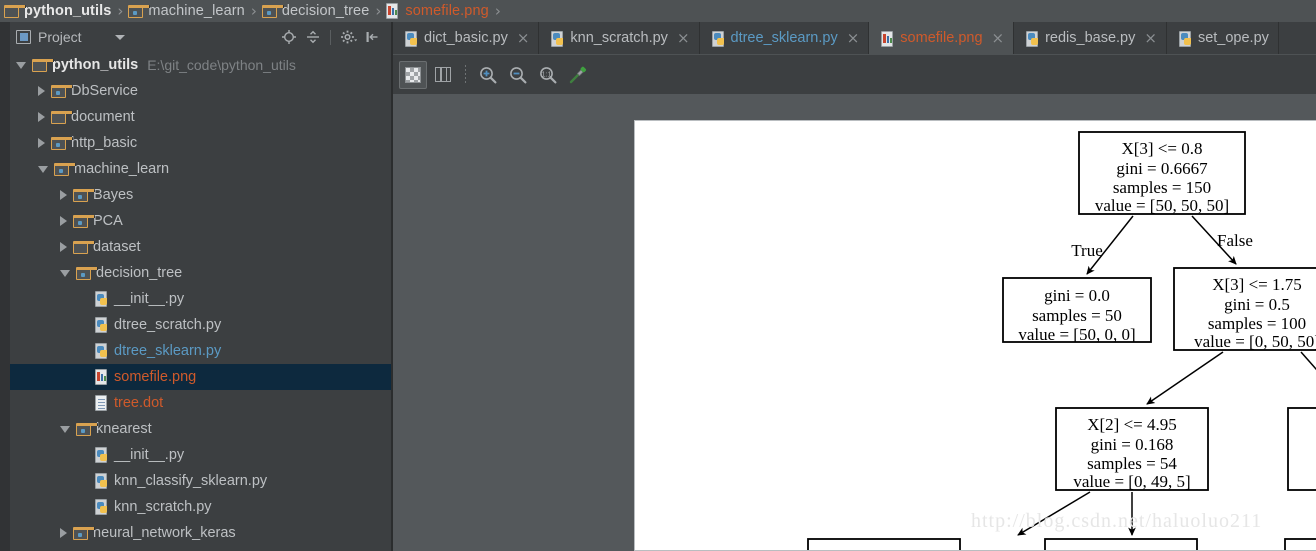  Describe the element at coordinates (348, 37) in the screenshot. I see `gear-icon` at that location.